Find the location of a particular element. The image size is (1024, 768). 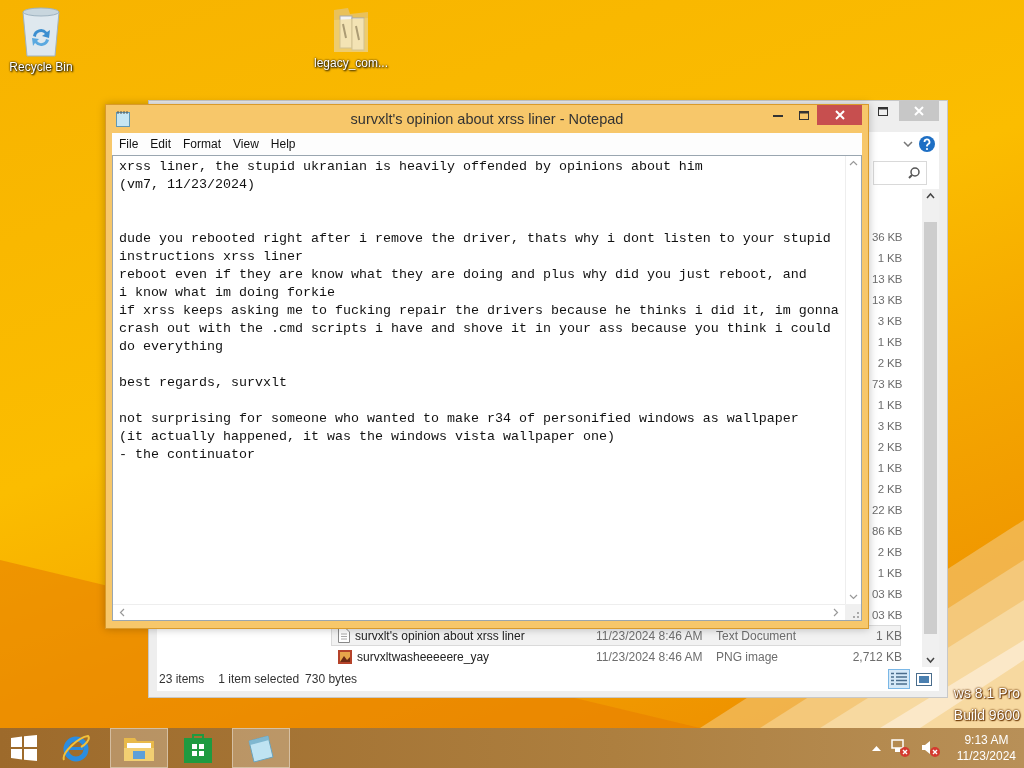

network-error-icon is located at coordinates (900, 748).